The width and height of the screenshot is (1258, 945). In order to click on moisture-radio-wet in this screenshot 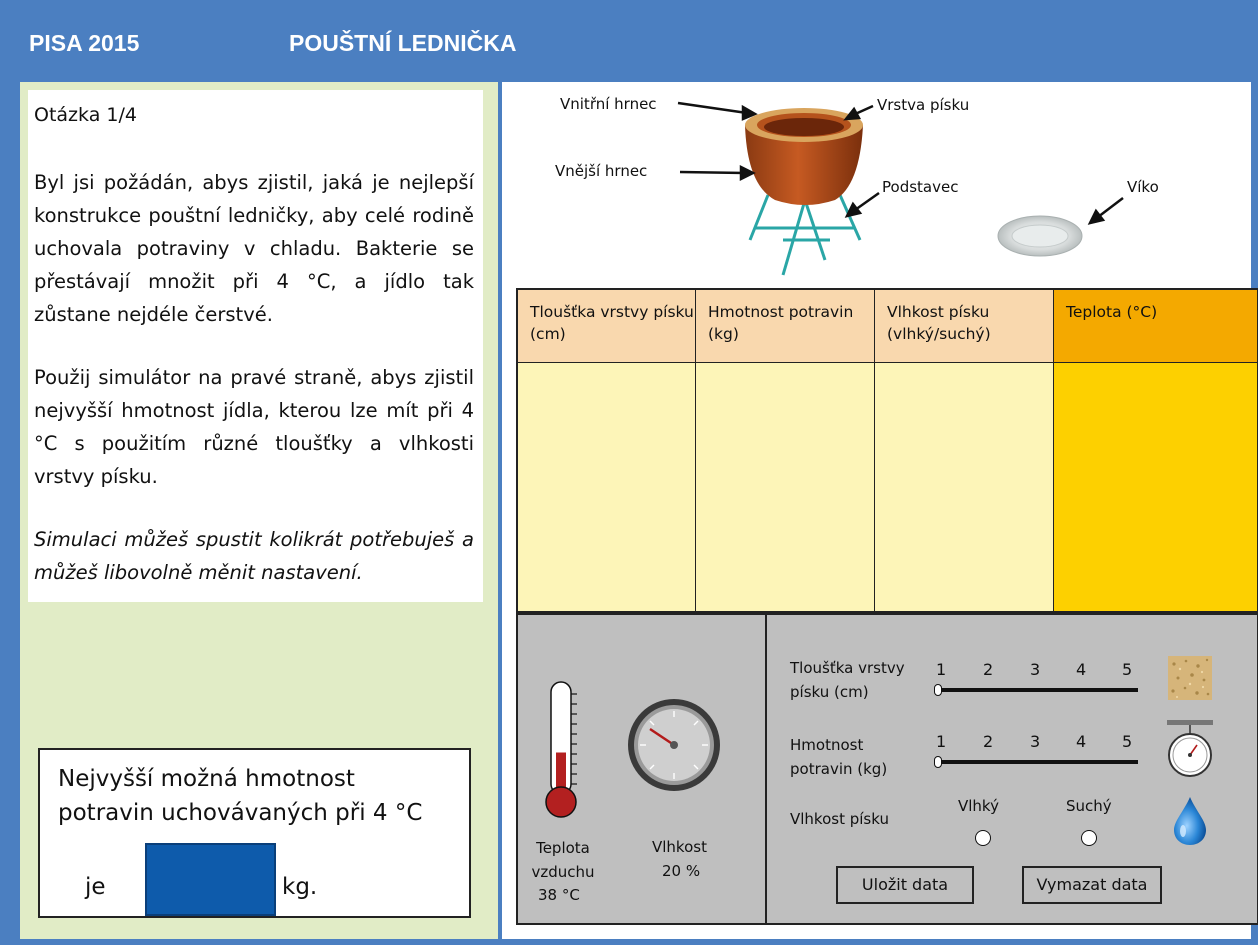, I will do `click(983, 838)`.